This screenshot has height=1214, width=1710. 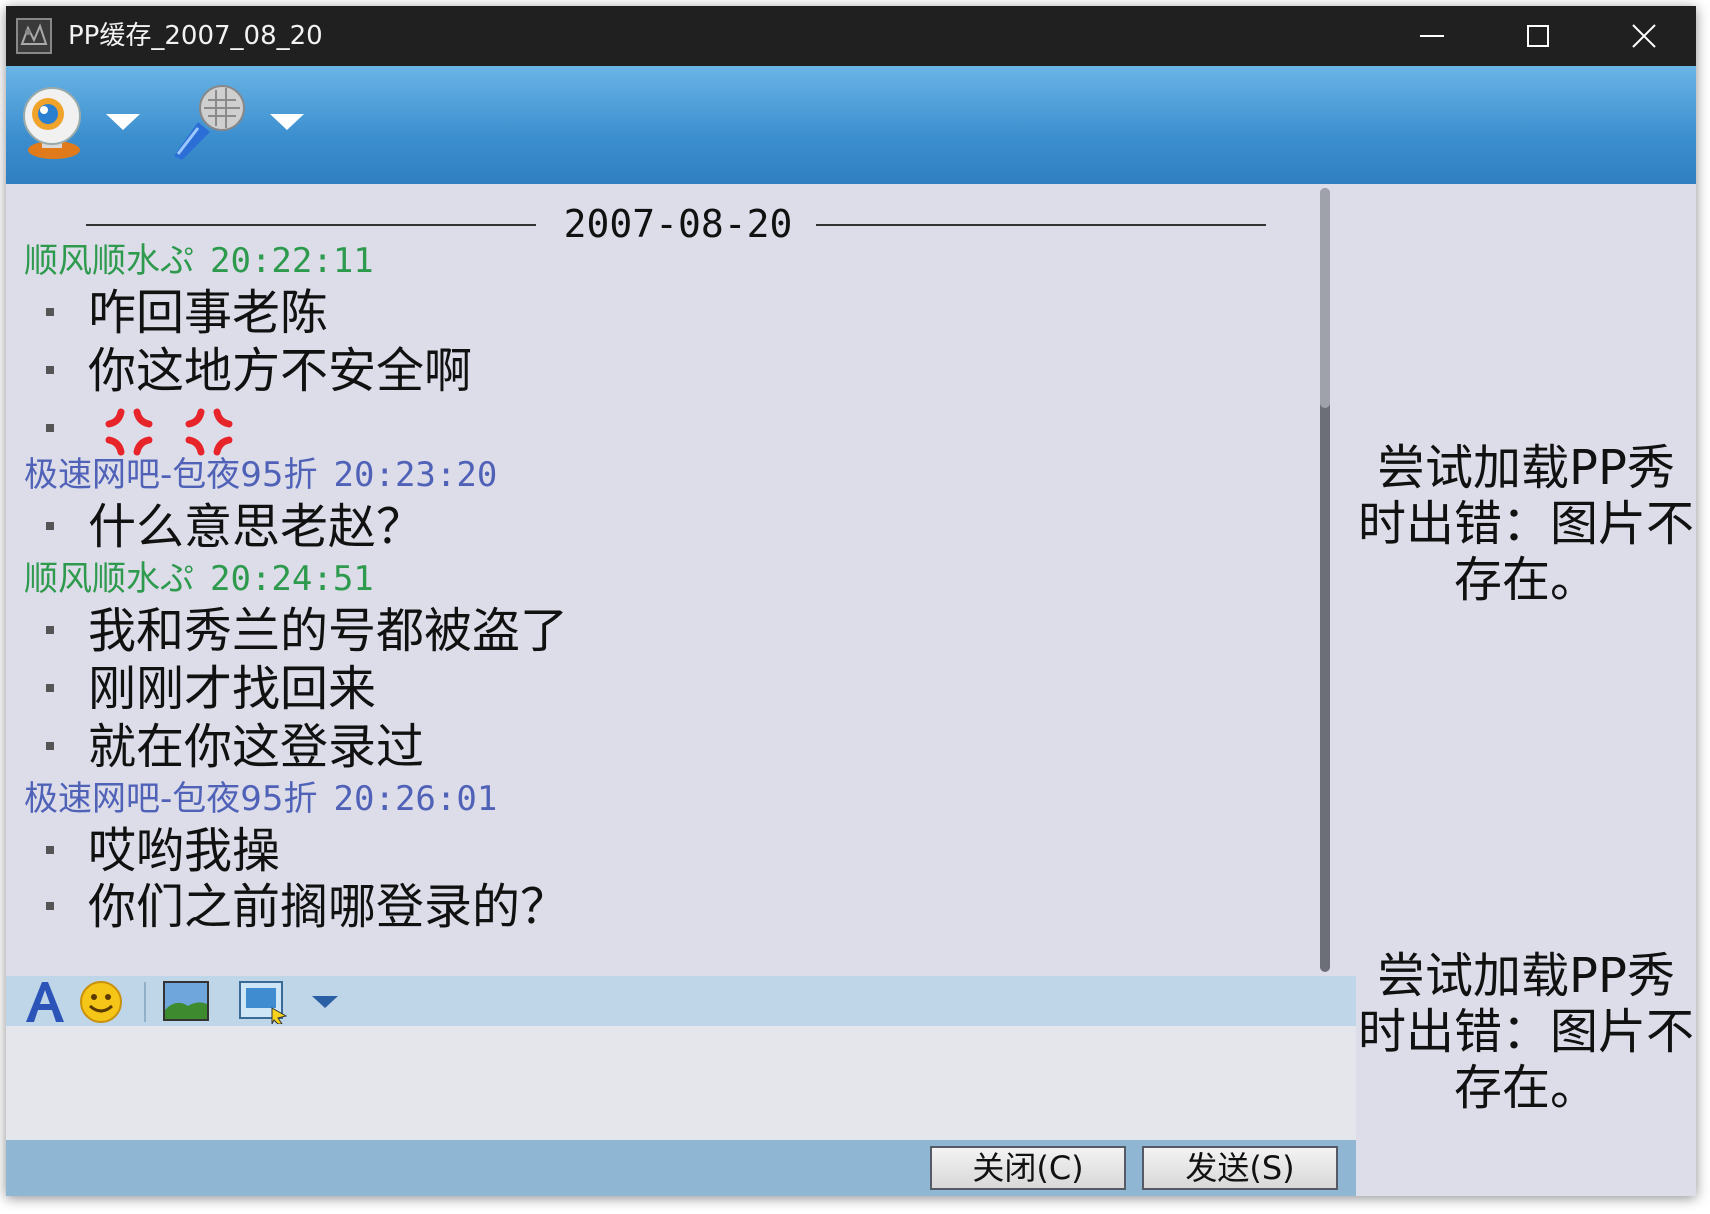 I want to click on bottom-bar: 关闭(C) 发送(S), so click(x=681, y=1168).